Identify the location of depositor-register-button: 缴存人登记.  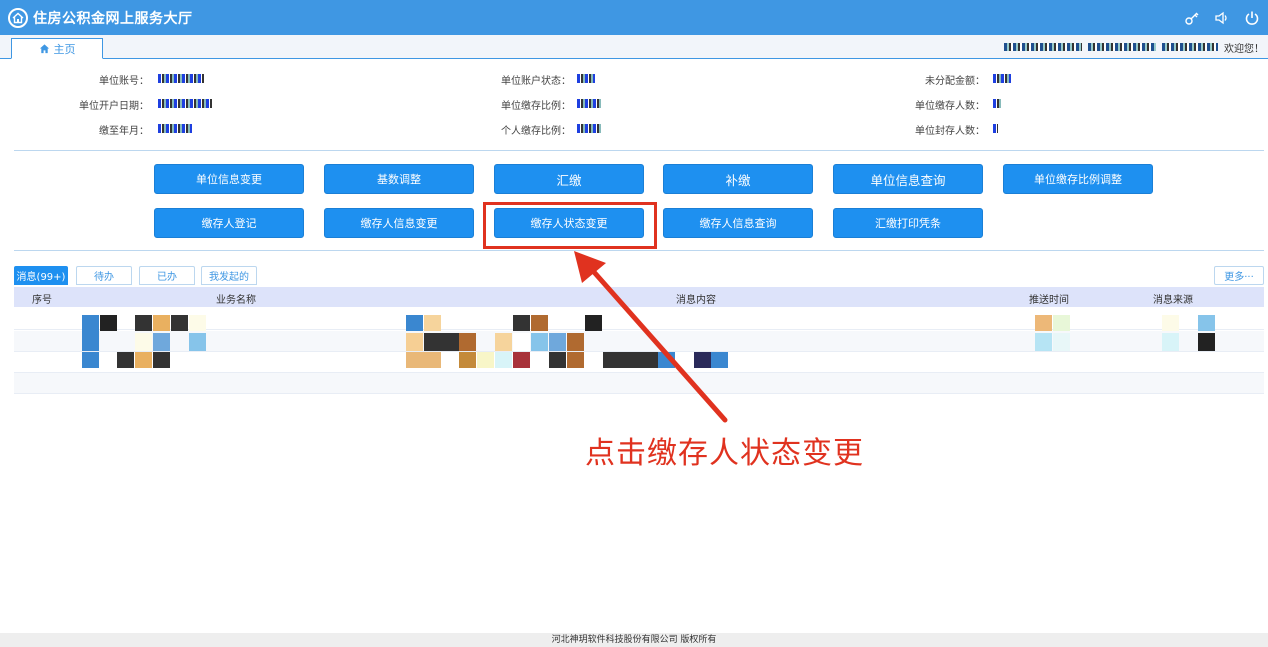
(229, 223).